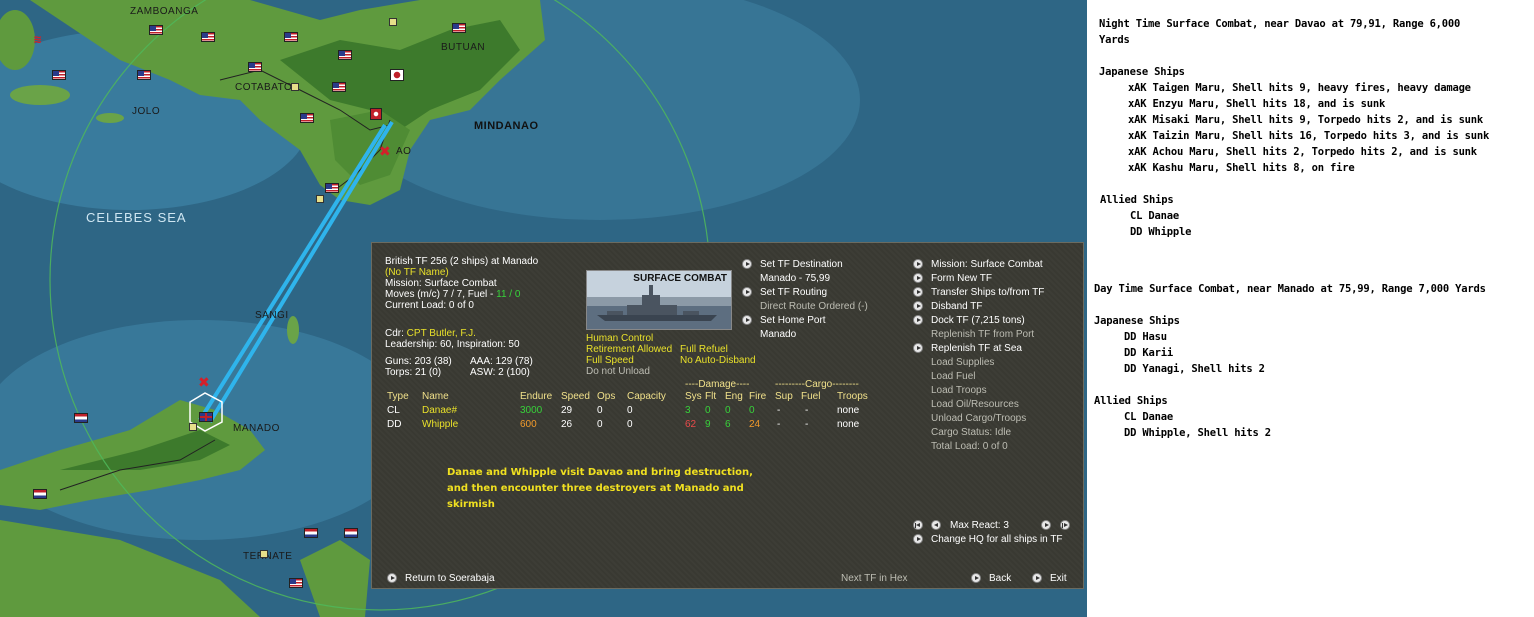 The height and width of the screenshot is (617, 1534). I want to click on unload-cargo-button: Unload Cargo/Troops, so click(978, 419).